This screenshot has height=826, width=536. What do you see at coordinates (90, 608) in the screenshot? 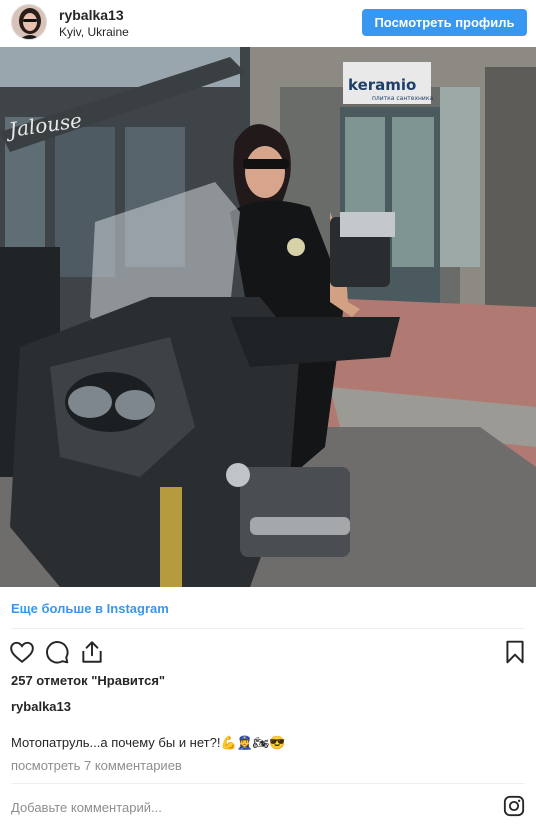
I see `more-on-instagram-link: Еще больше в Instagram` at bounding box center [90, 608].